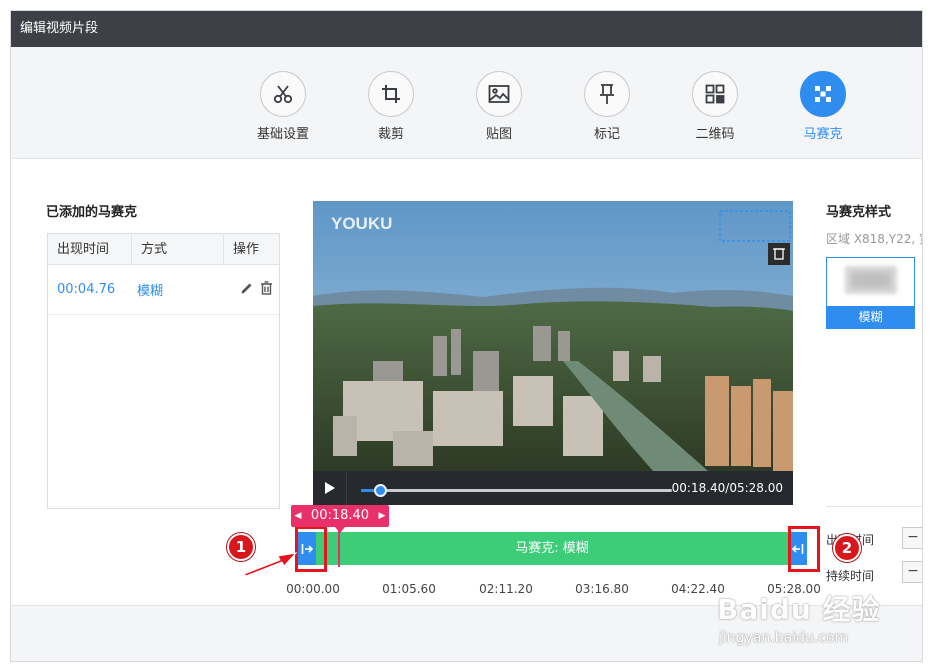 This screenshot has width=935, height=672. What do you see at coordinates (382, 516) in the screenshot?
I see `step-forward-icon: ▶` at bounding box center [382, 516].